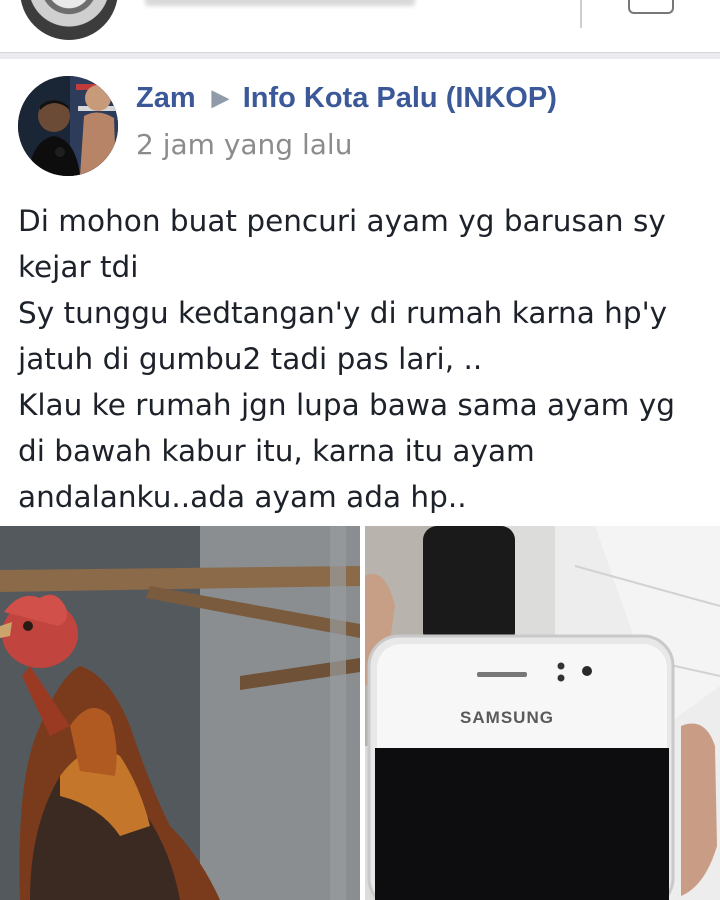  What do you see at coordinates (242, 497) in the screenshot?
I see `post-text-line: andalanku..ada ayam ada hp..` at bounding box center [242, 497].